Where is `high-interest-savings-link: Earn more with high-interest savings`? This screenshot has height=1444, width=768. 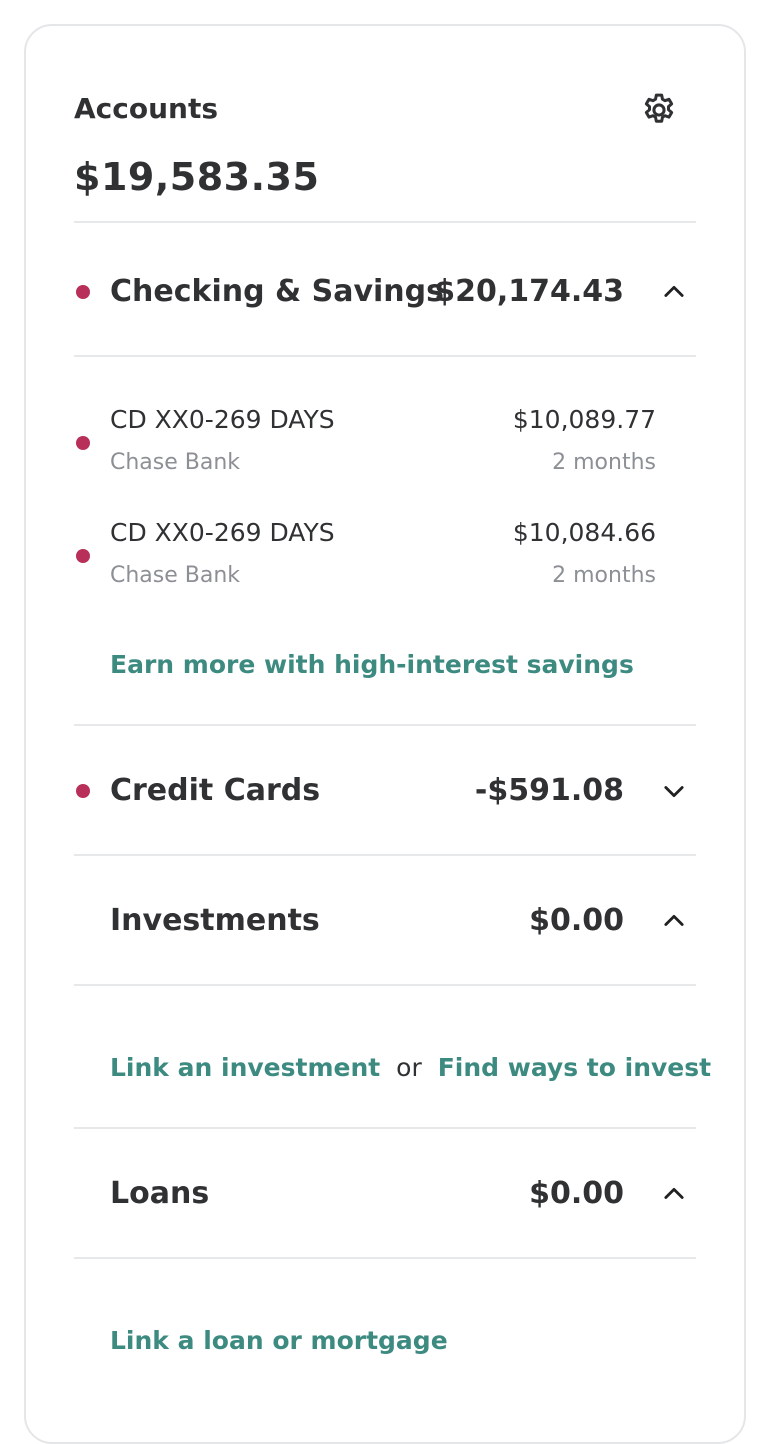
high-interest-savings-link: Earn more with high-interest savings is located at coordinates (372, 664).